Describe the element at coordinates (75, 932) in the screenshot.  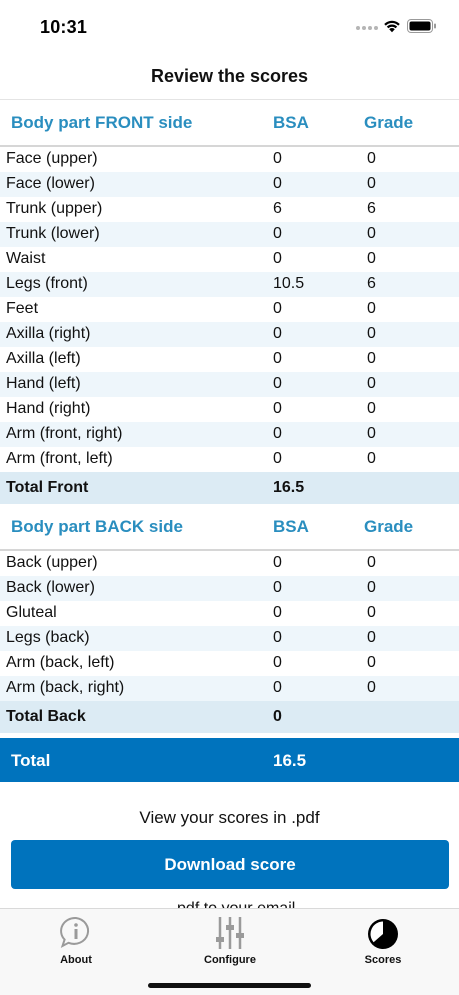
I see `info-bubble-icon` at that location.